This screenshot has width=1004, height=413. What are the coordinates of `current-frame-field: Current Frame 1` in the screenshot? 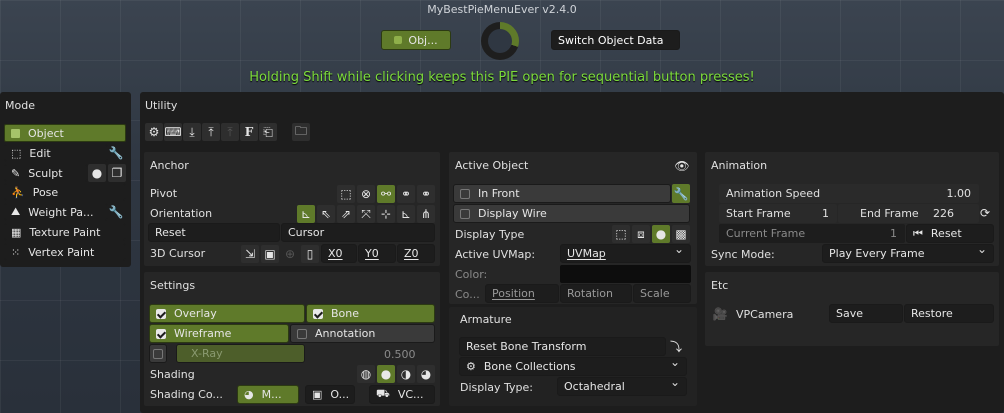 It's located at (812, 233).